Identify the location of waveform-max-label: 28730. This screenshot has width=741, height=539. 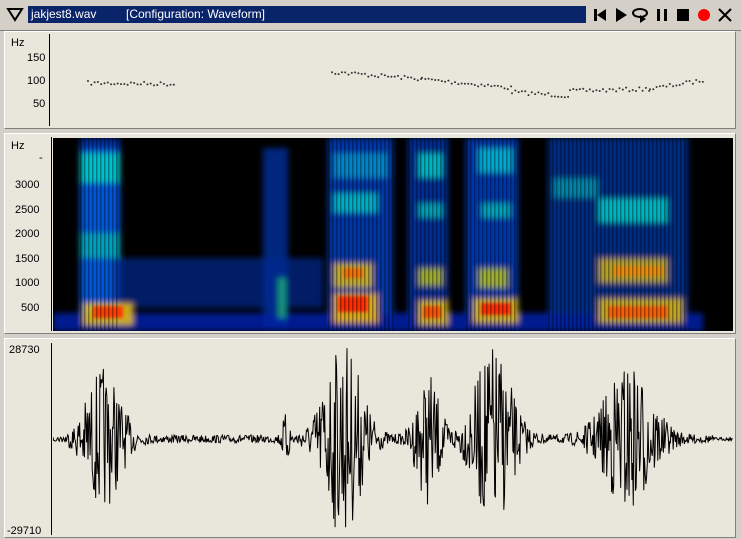
(24, 350).